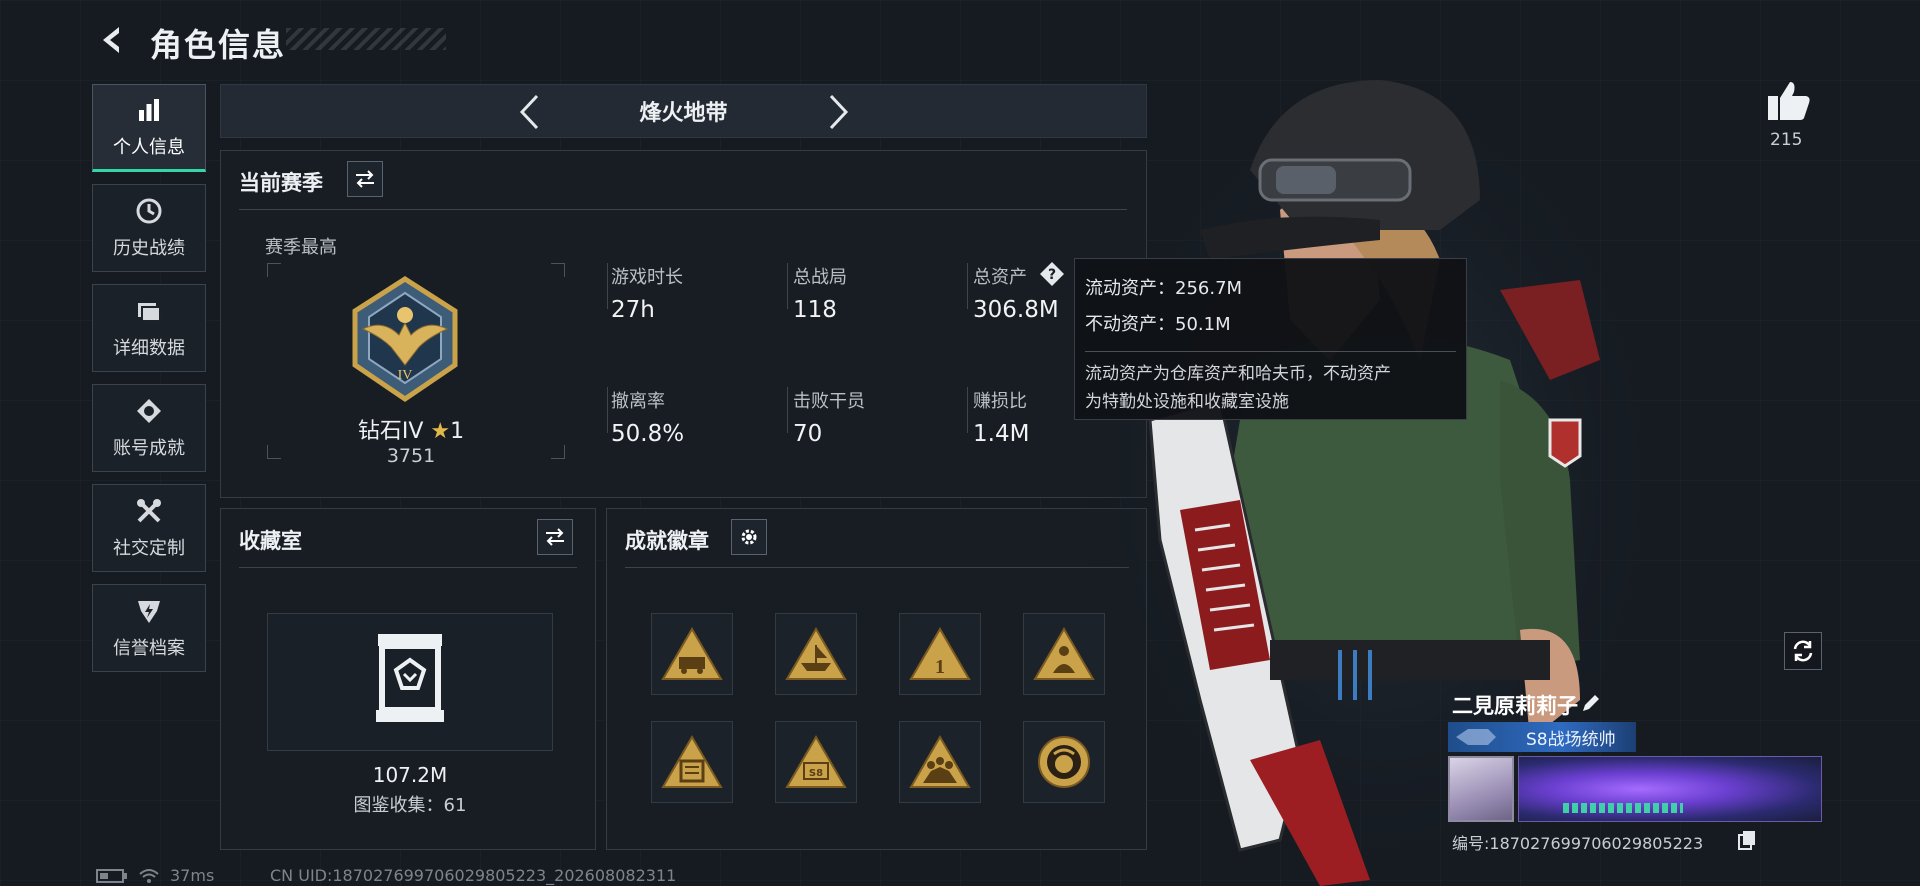  What do you see at coordinates (301, 247) in the screenshot?
I see `season-best-label: 赛季最高` at bounding box center [301, 247].